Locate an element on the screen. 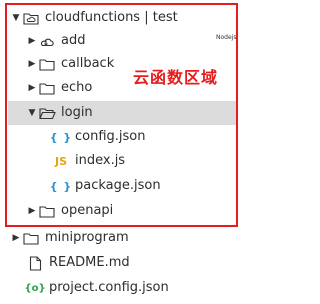 This screenshot has height=304, width=320. tree-item-label: cloudfunctions | test is located at coordinates (111, 17).